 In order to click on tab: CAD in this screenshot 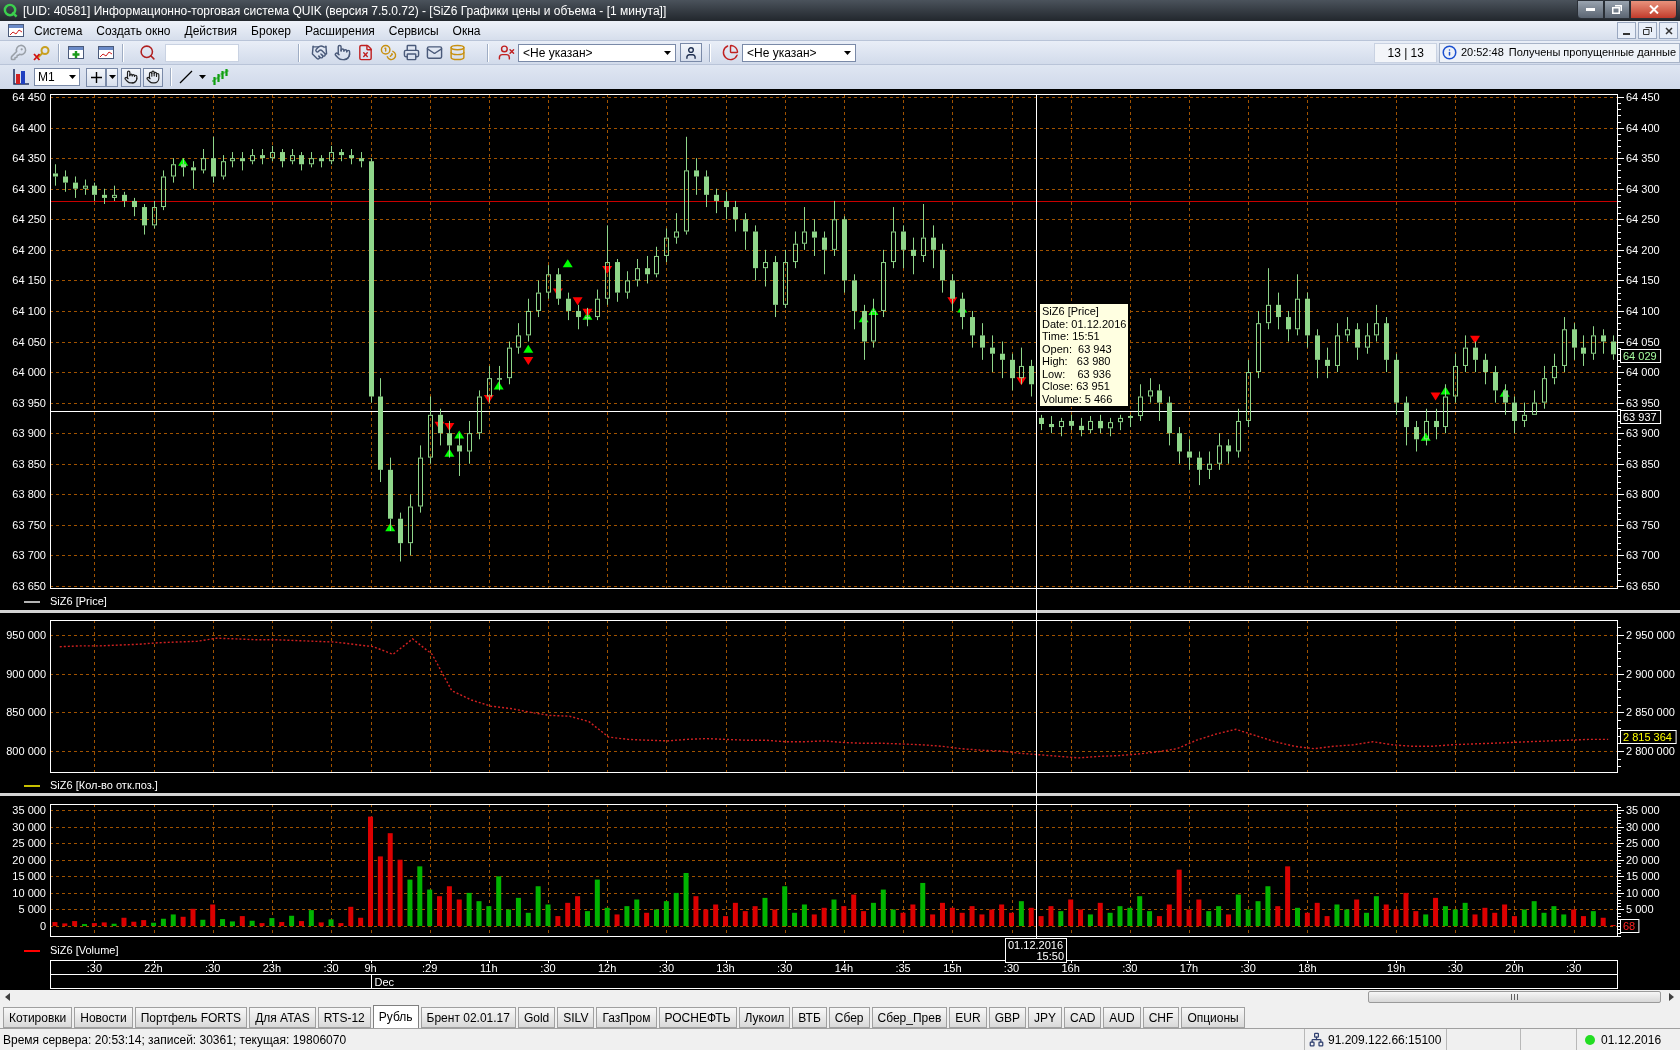, I will do `click(1083, 1017)`.